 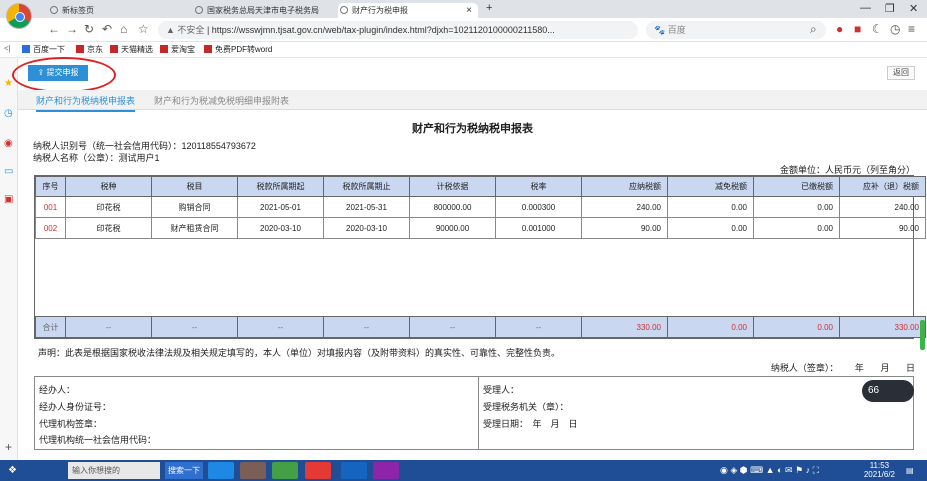 I want to click on word-icon, so click(x=354, y=470).